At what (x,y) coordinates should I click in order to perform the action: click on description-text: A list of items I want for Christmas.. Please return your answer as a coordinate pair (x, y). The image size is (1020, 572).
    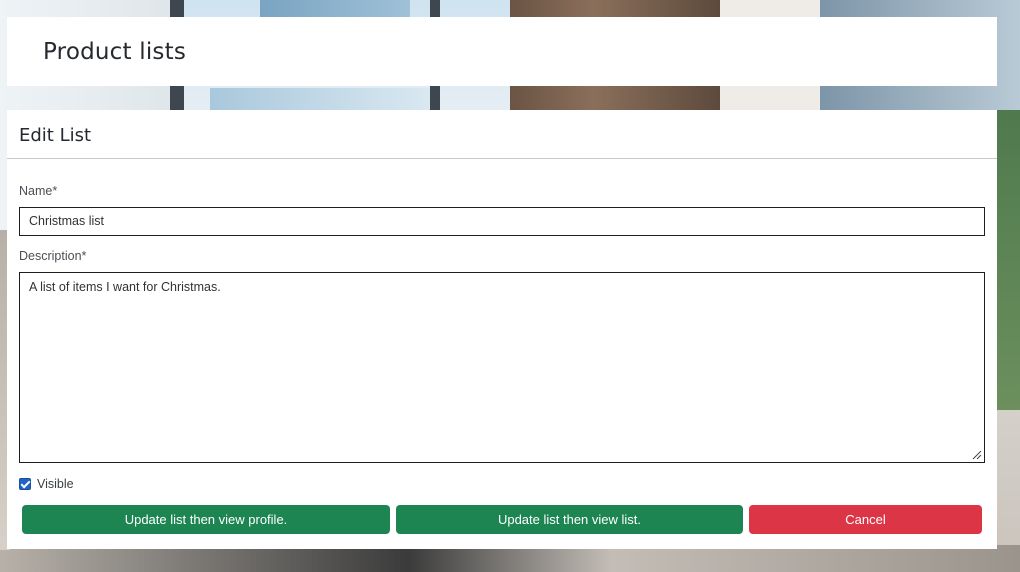
    Looking at the image, I should click on (125, 287).